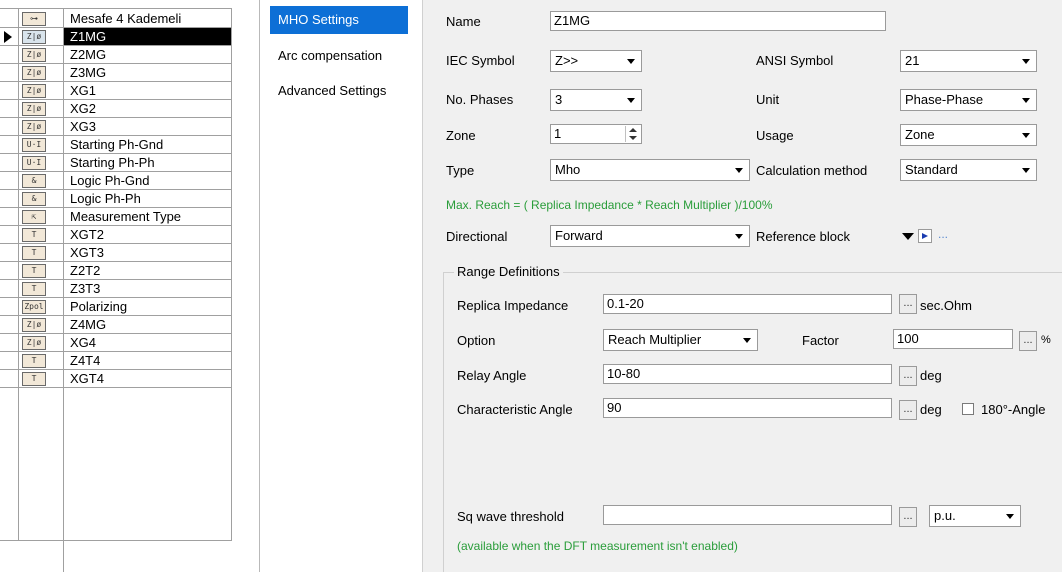 The width and height of the screenshot is (1062, 572). I want to click on measurement-icon: ⇱, so click(34, 217).